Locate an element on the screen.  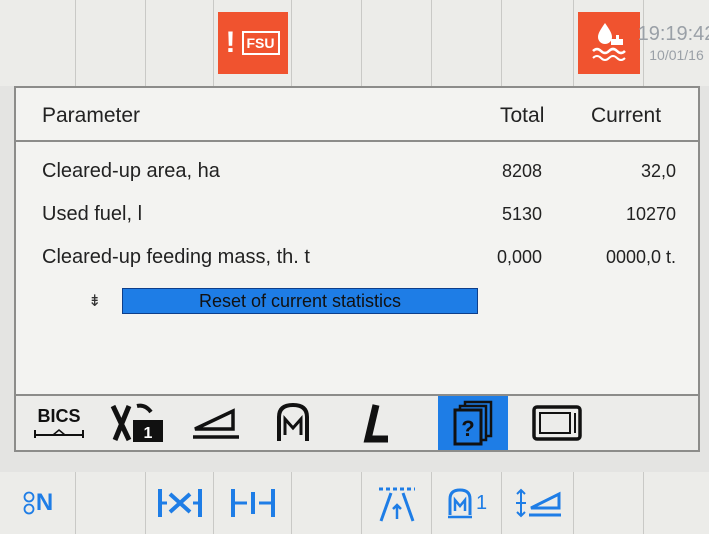
bics-icon: BICS is located at coordinates (59, 423).